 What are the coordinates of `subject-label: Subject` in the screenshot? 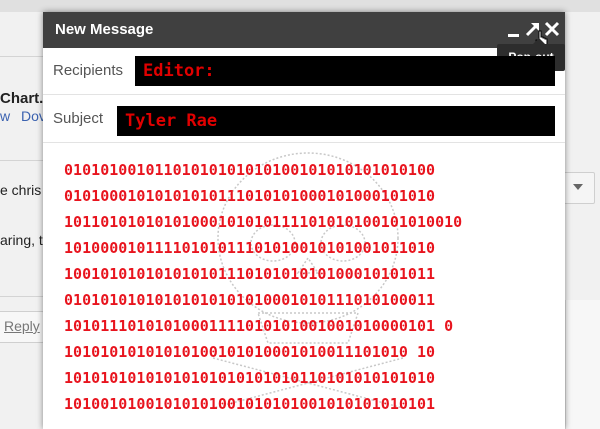 It's located at (78, 118).